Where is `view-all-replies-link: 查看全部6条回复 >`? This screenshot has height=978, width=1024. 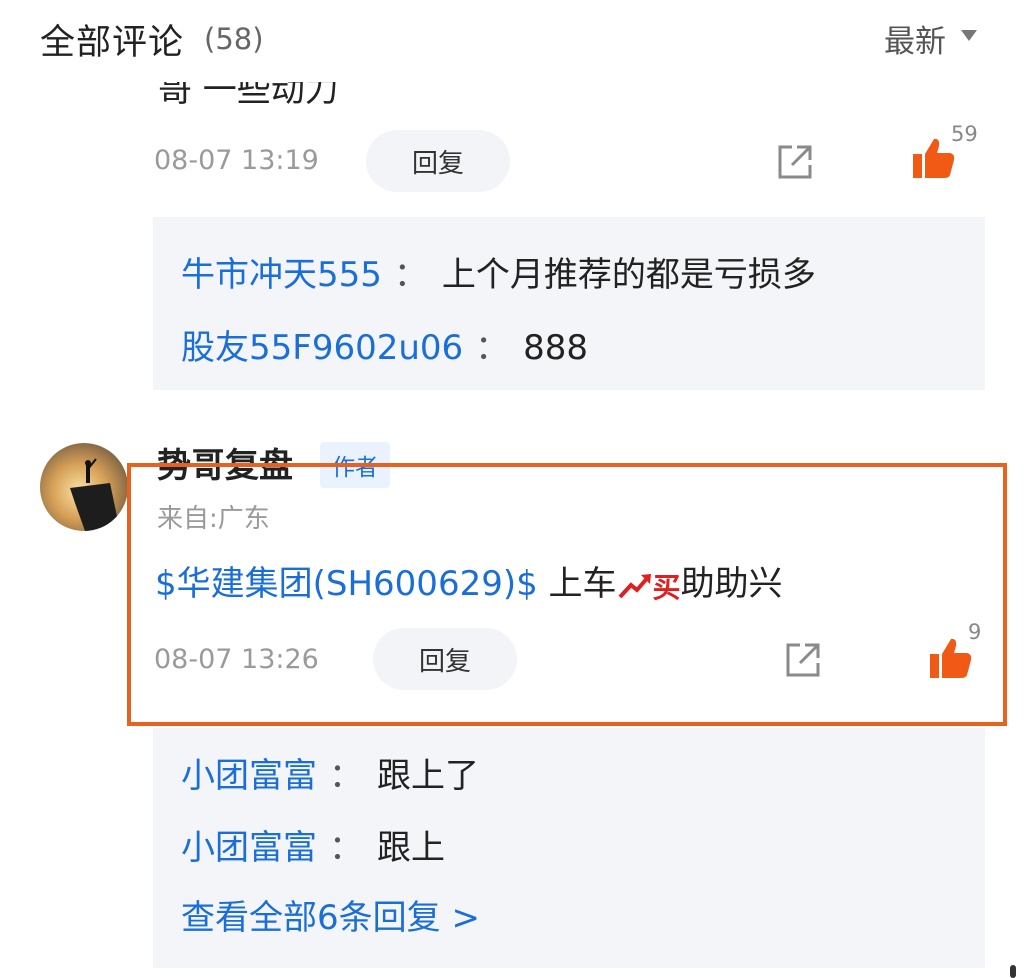
view-all-replies-link: 查看全部6条回复 > is located at coordinates (330, 914).